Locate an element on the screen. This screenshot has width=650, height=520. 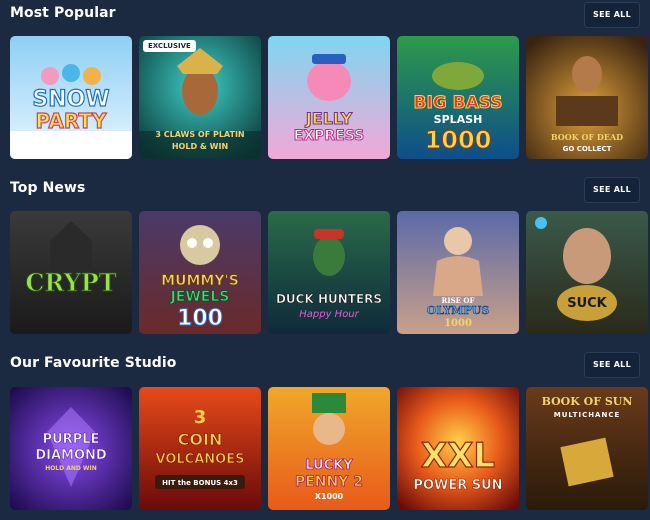
game-title-line: PENNY 2 is located at coordinates (329, 482).